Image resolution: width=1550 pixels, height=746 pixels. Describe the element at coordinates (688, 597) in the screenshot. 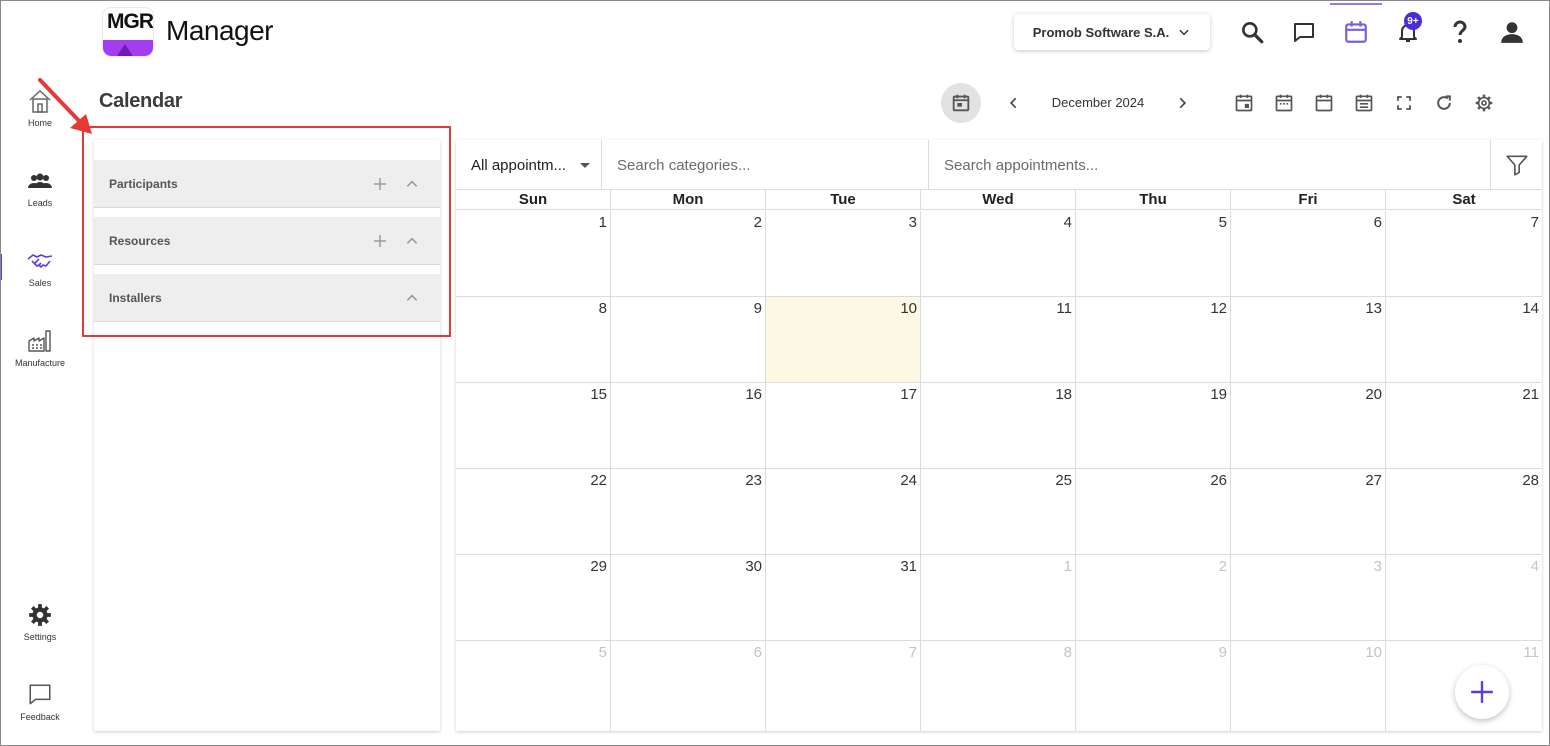

I see `day-cell: 30` at that location.